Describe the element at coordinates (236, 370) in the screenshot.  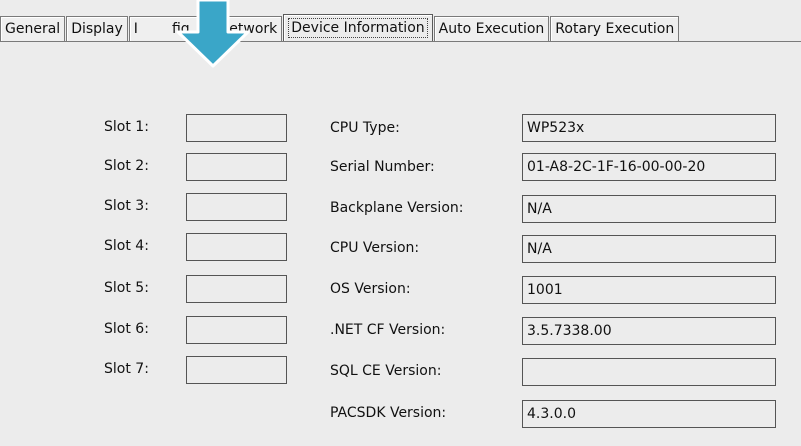
I see `slot-7-field` at that location.